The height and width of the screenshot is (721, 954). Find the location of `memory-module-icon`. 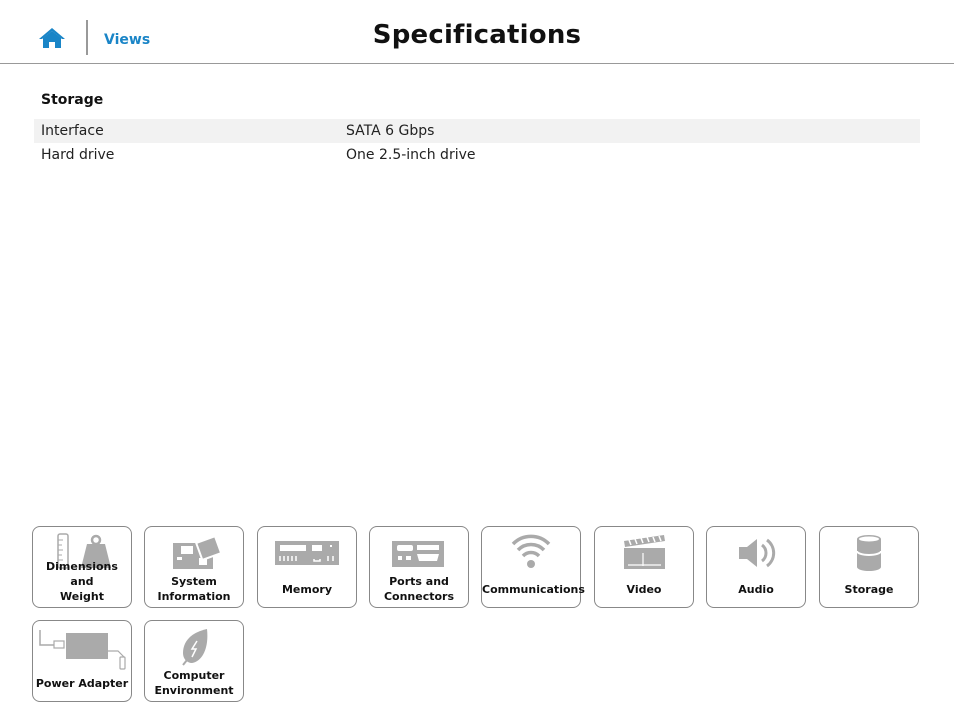

memory-module-icon is located at coordinates (307, 553).